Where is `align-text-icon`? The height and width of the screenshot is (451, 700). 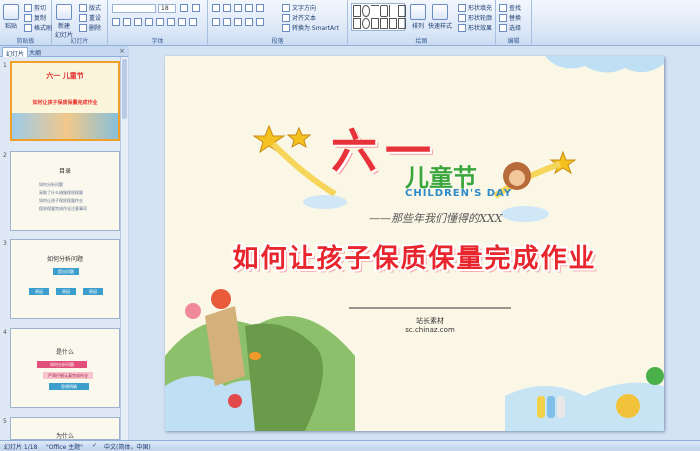 align-text-icon is located at coordinates (286, 17).